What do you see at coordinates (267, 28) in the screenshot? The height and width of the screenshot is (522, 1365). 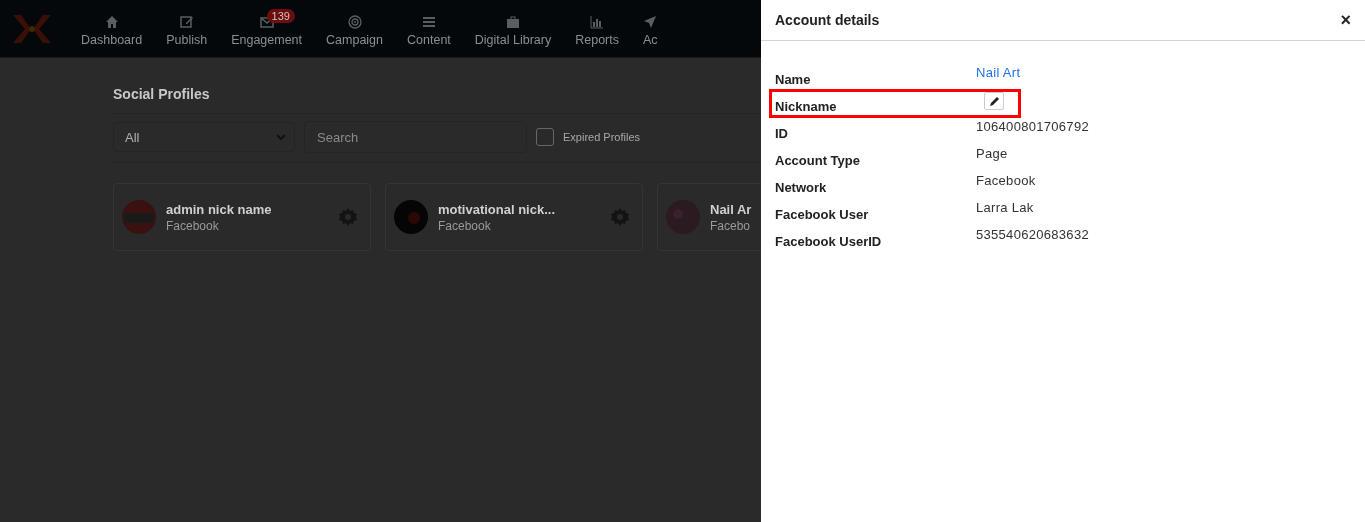 I see `nav-item: Engagement 139` at bounding box center [267, 28].